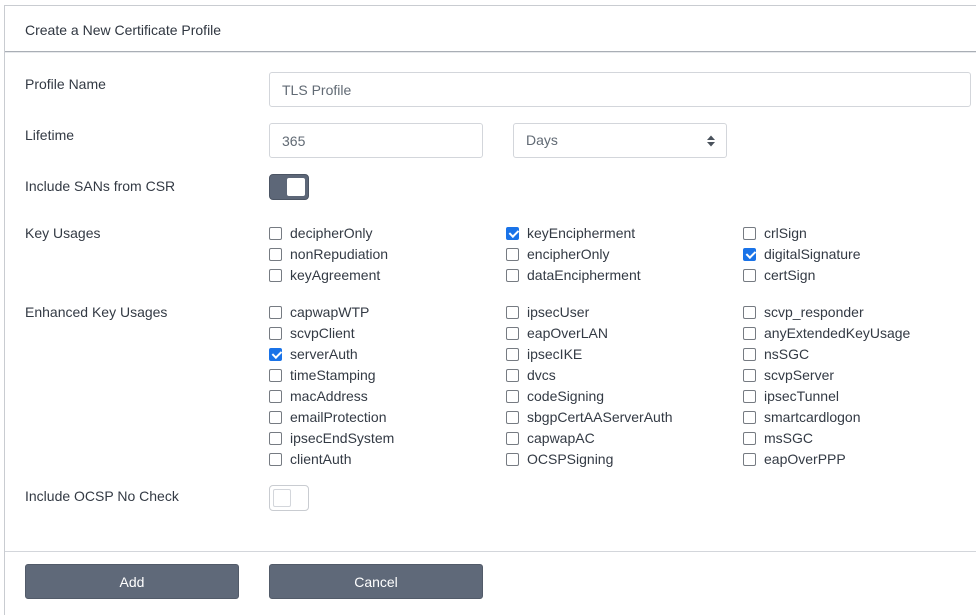 This screenshot has height=615, width=976. What do you see at coordinates (859, 417) in the screenshot?
I see `checkbox-item-smartcardlogon: smartcardlogon` at bounding box center [859, 417].